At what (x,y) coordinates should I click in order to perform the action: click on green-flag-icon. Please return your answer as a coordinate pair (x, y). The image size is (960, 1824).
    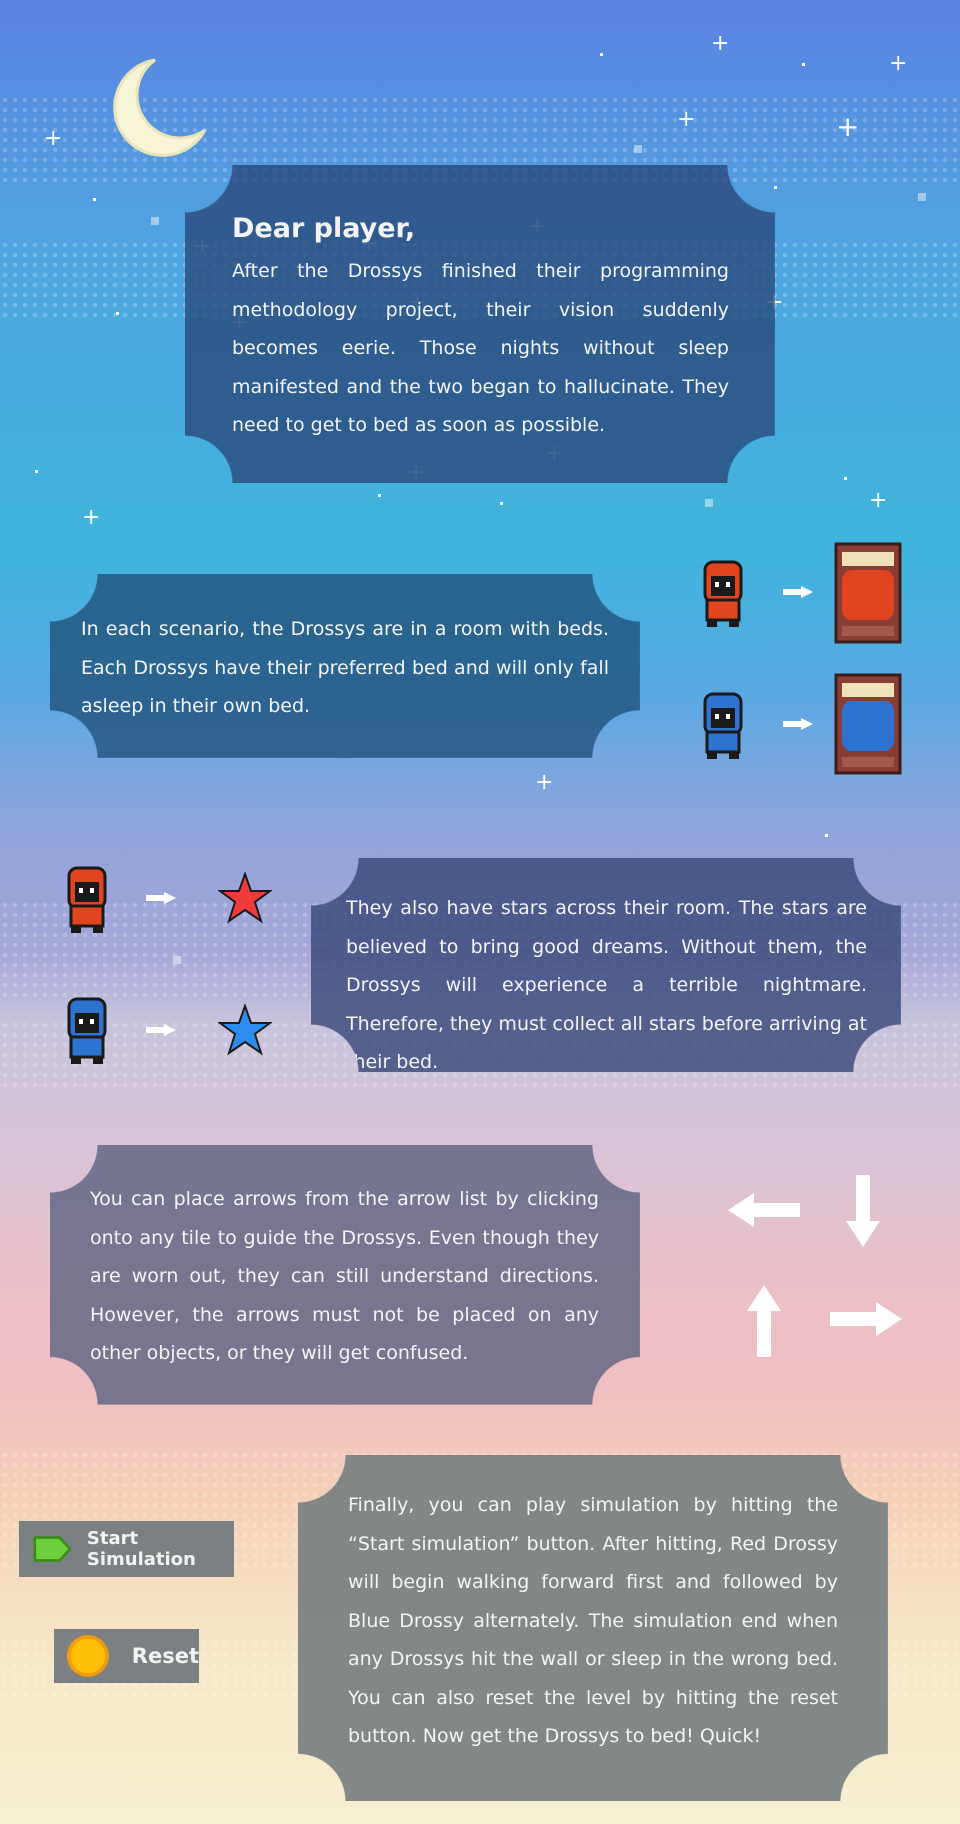
    Looking at the image, I should click on (52, 1549).